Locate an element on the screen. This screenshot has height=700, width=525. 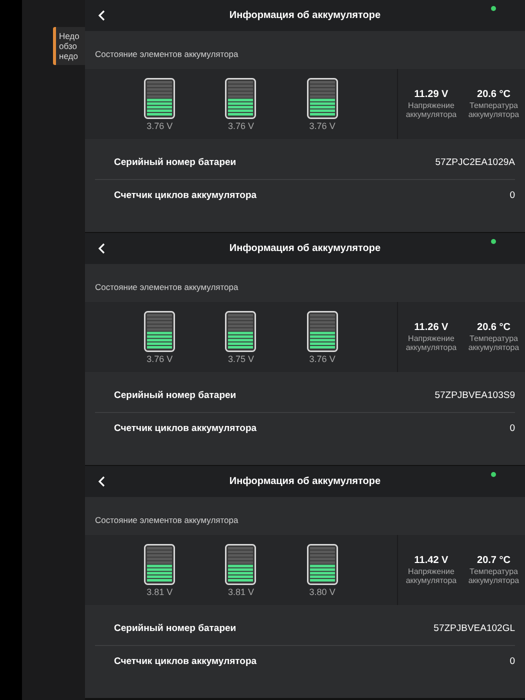
row-value: 57ZPJC2EA1029A is located at coordinates (475, 163).